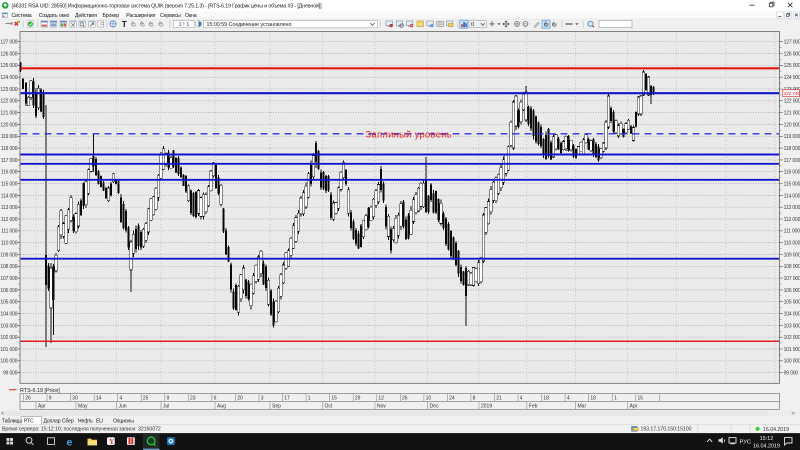 The width and height of the screenshot is (800, 450). I want to click on svg-text: 10, so click(429, 399).